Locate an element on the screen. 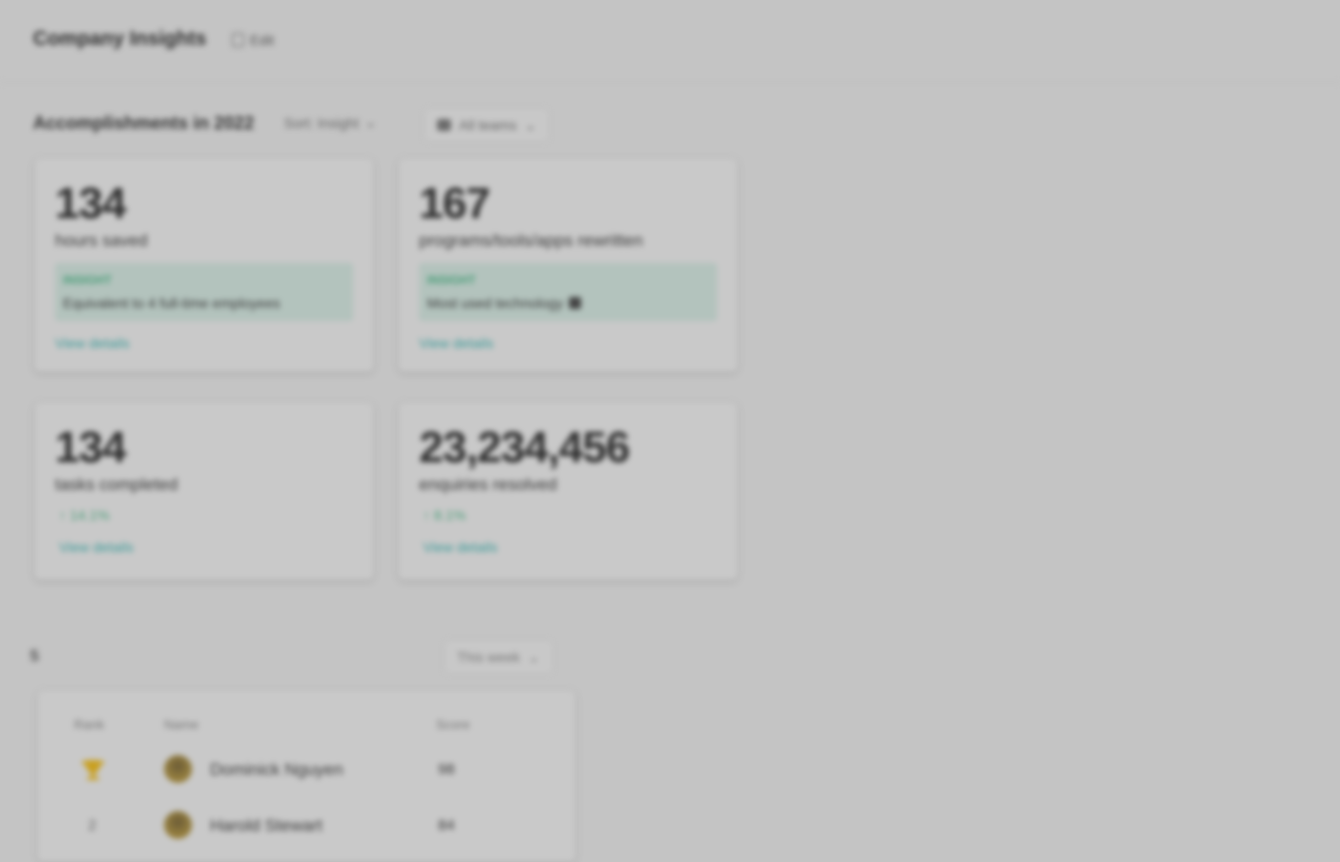  metric-label: hours saved is located at coordinates (101, 240).